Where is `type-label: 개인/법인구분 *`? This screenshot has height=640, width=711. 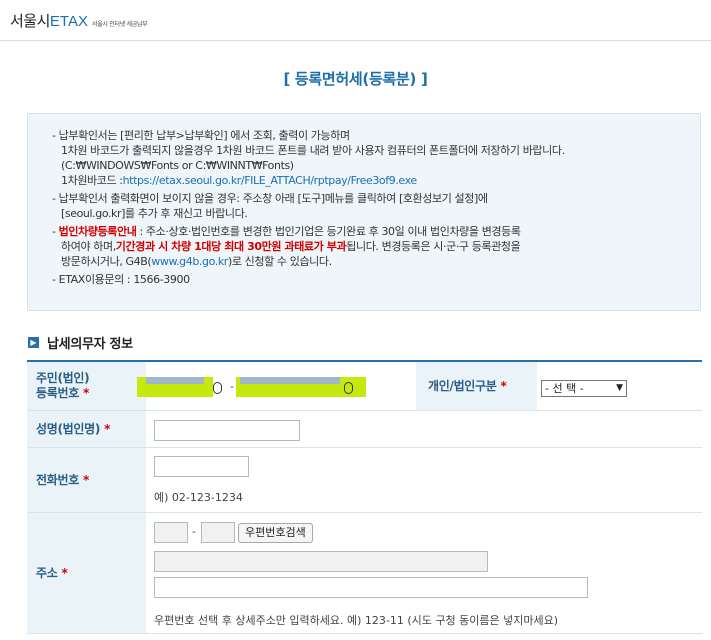
type-label: 개인/법인구분 * is located at coordinates (476, 386).